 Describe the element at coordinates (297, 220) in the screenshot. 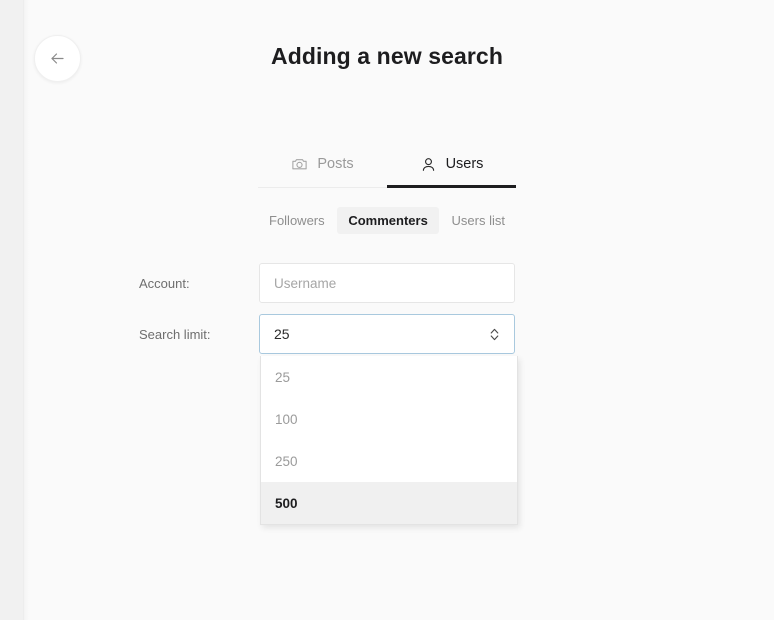

I see `subtab-followers: Followers` at that location.